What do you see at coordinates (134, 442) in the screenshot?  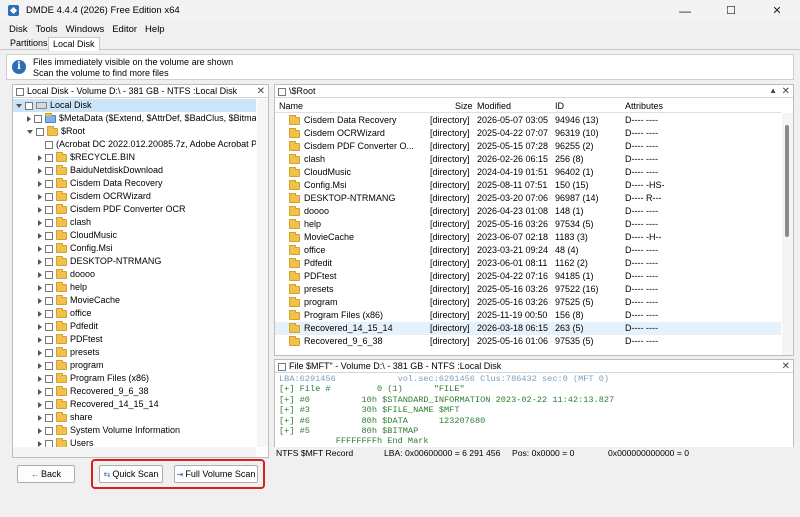 I see `tree-item: Users` at bounding box center [134, 442].